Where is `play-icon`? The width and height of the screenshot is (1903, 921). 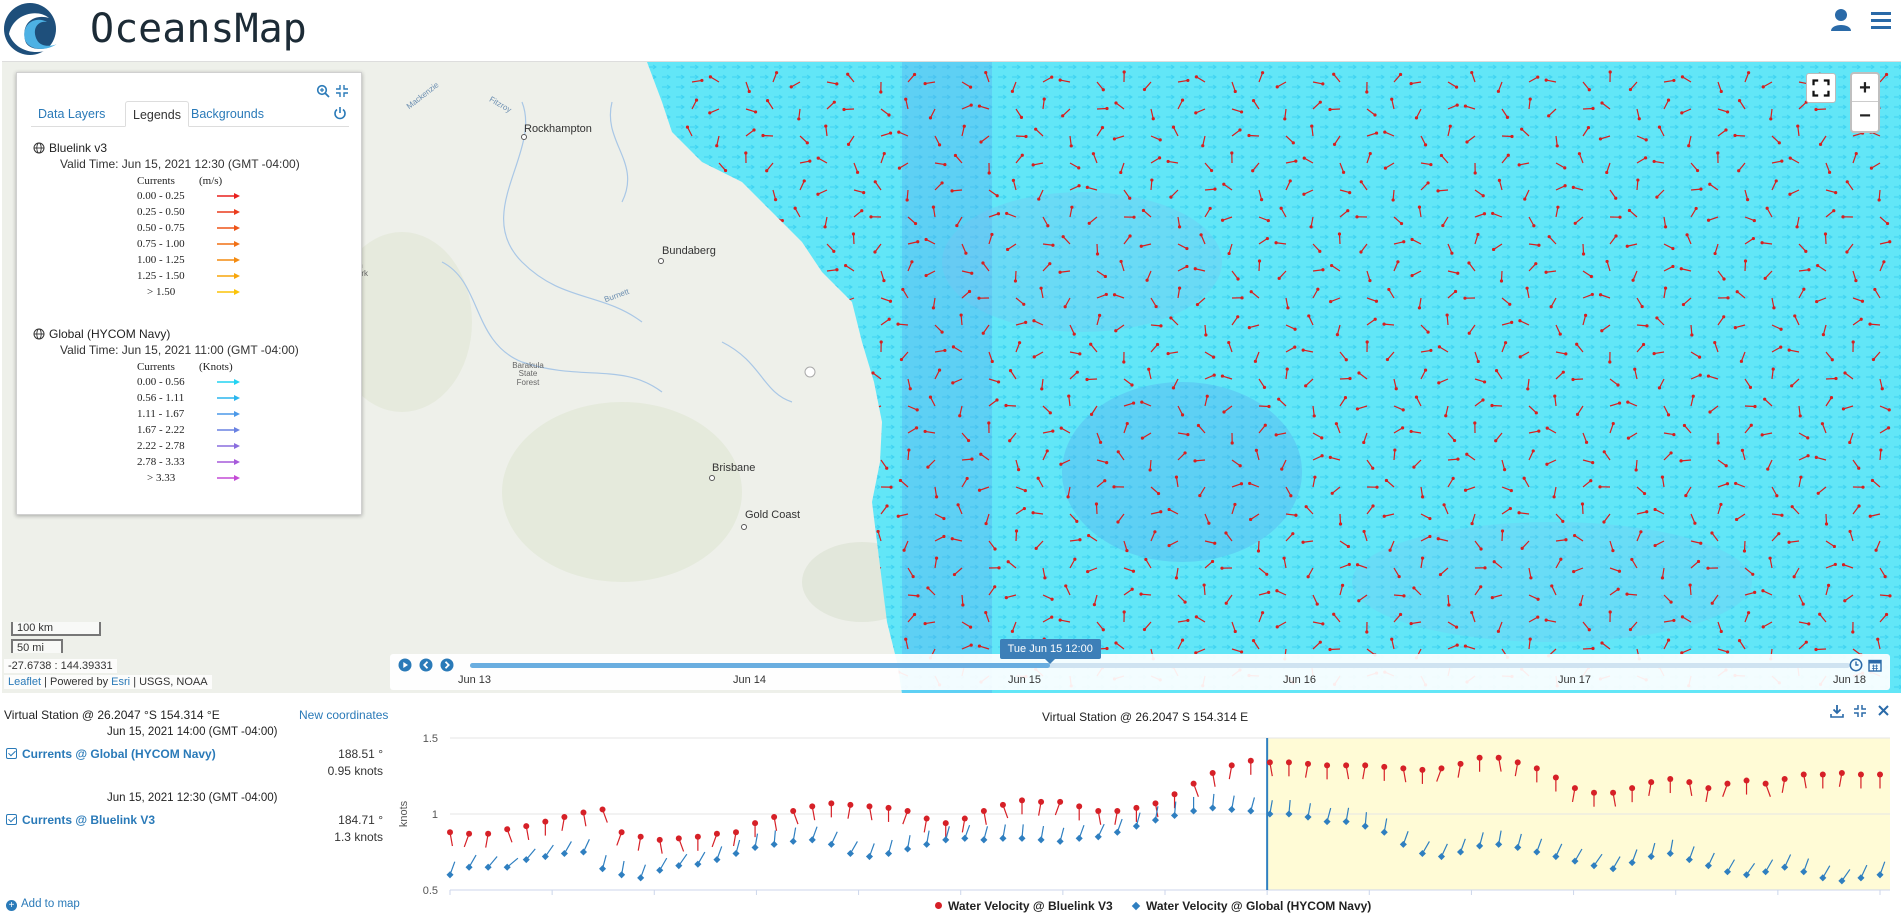
play-icon is located at coordinates (405, 665).